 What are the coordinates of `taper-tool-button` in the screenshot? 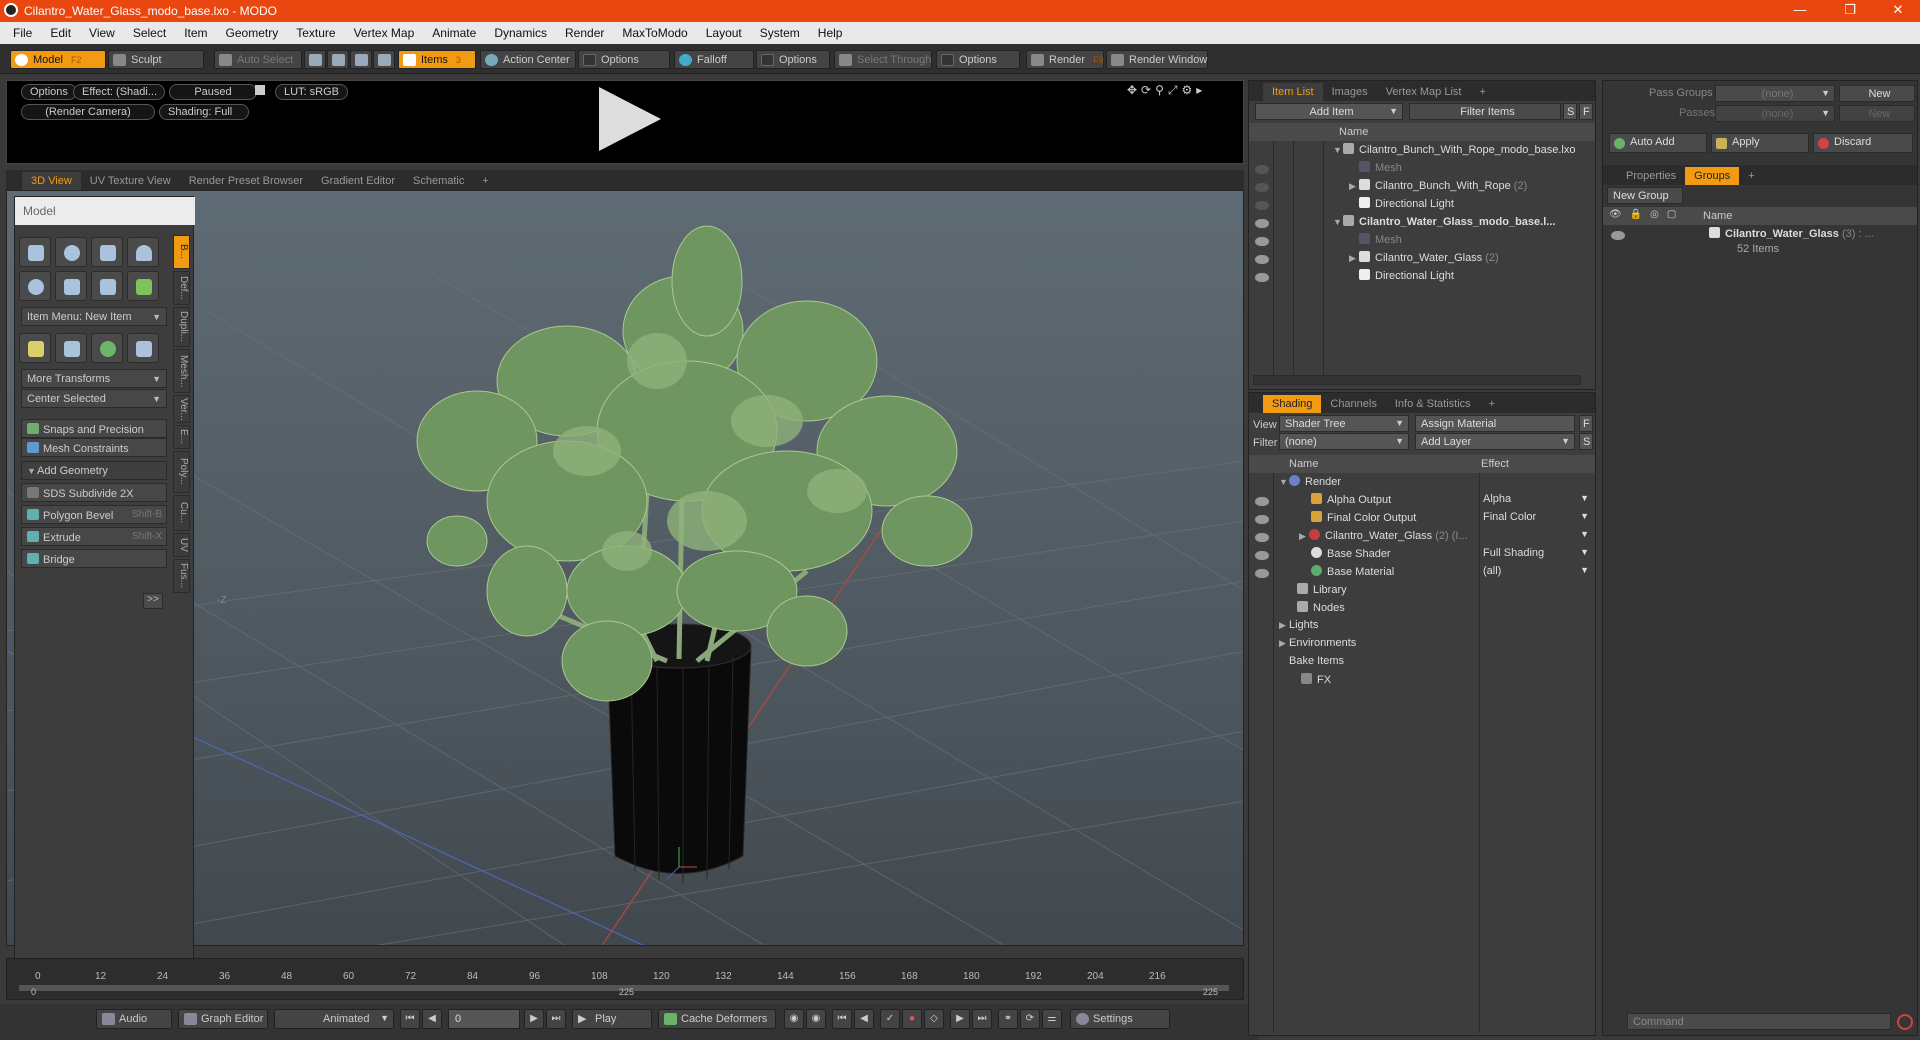 It's located at (143, 348).